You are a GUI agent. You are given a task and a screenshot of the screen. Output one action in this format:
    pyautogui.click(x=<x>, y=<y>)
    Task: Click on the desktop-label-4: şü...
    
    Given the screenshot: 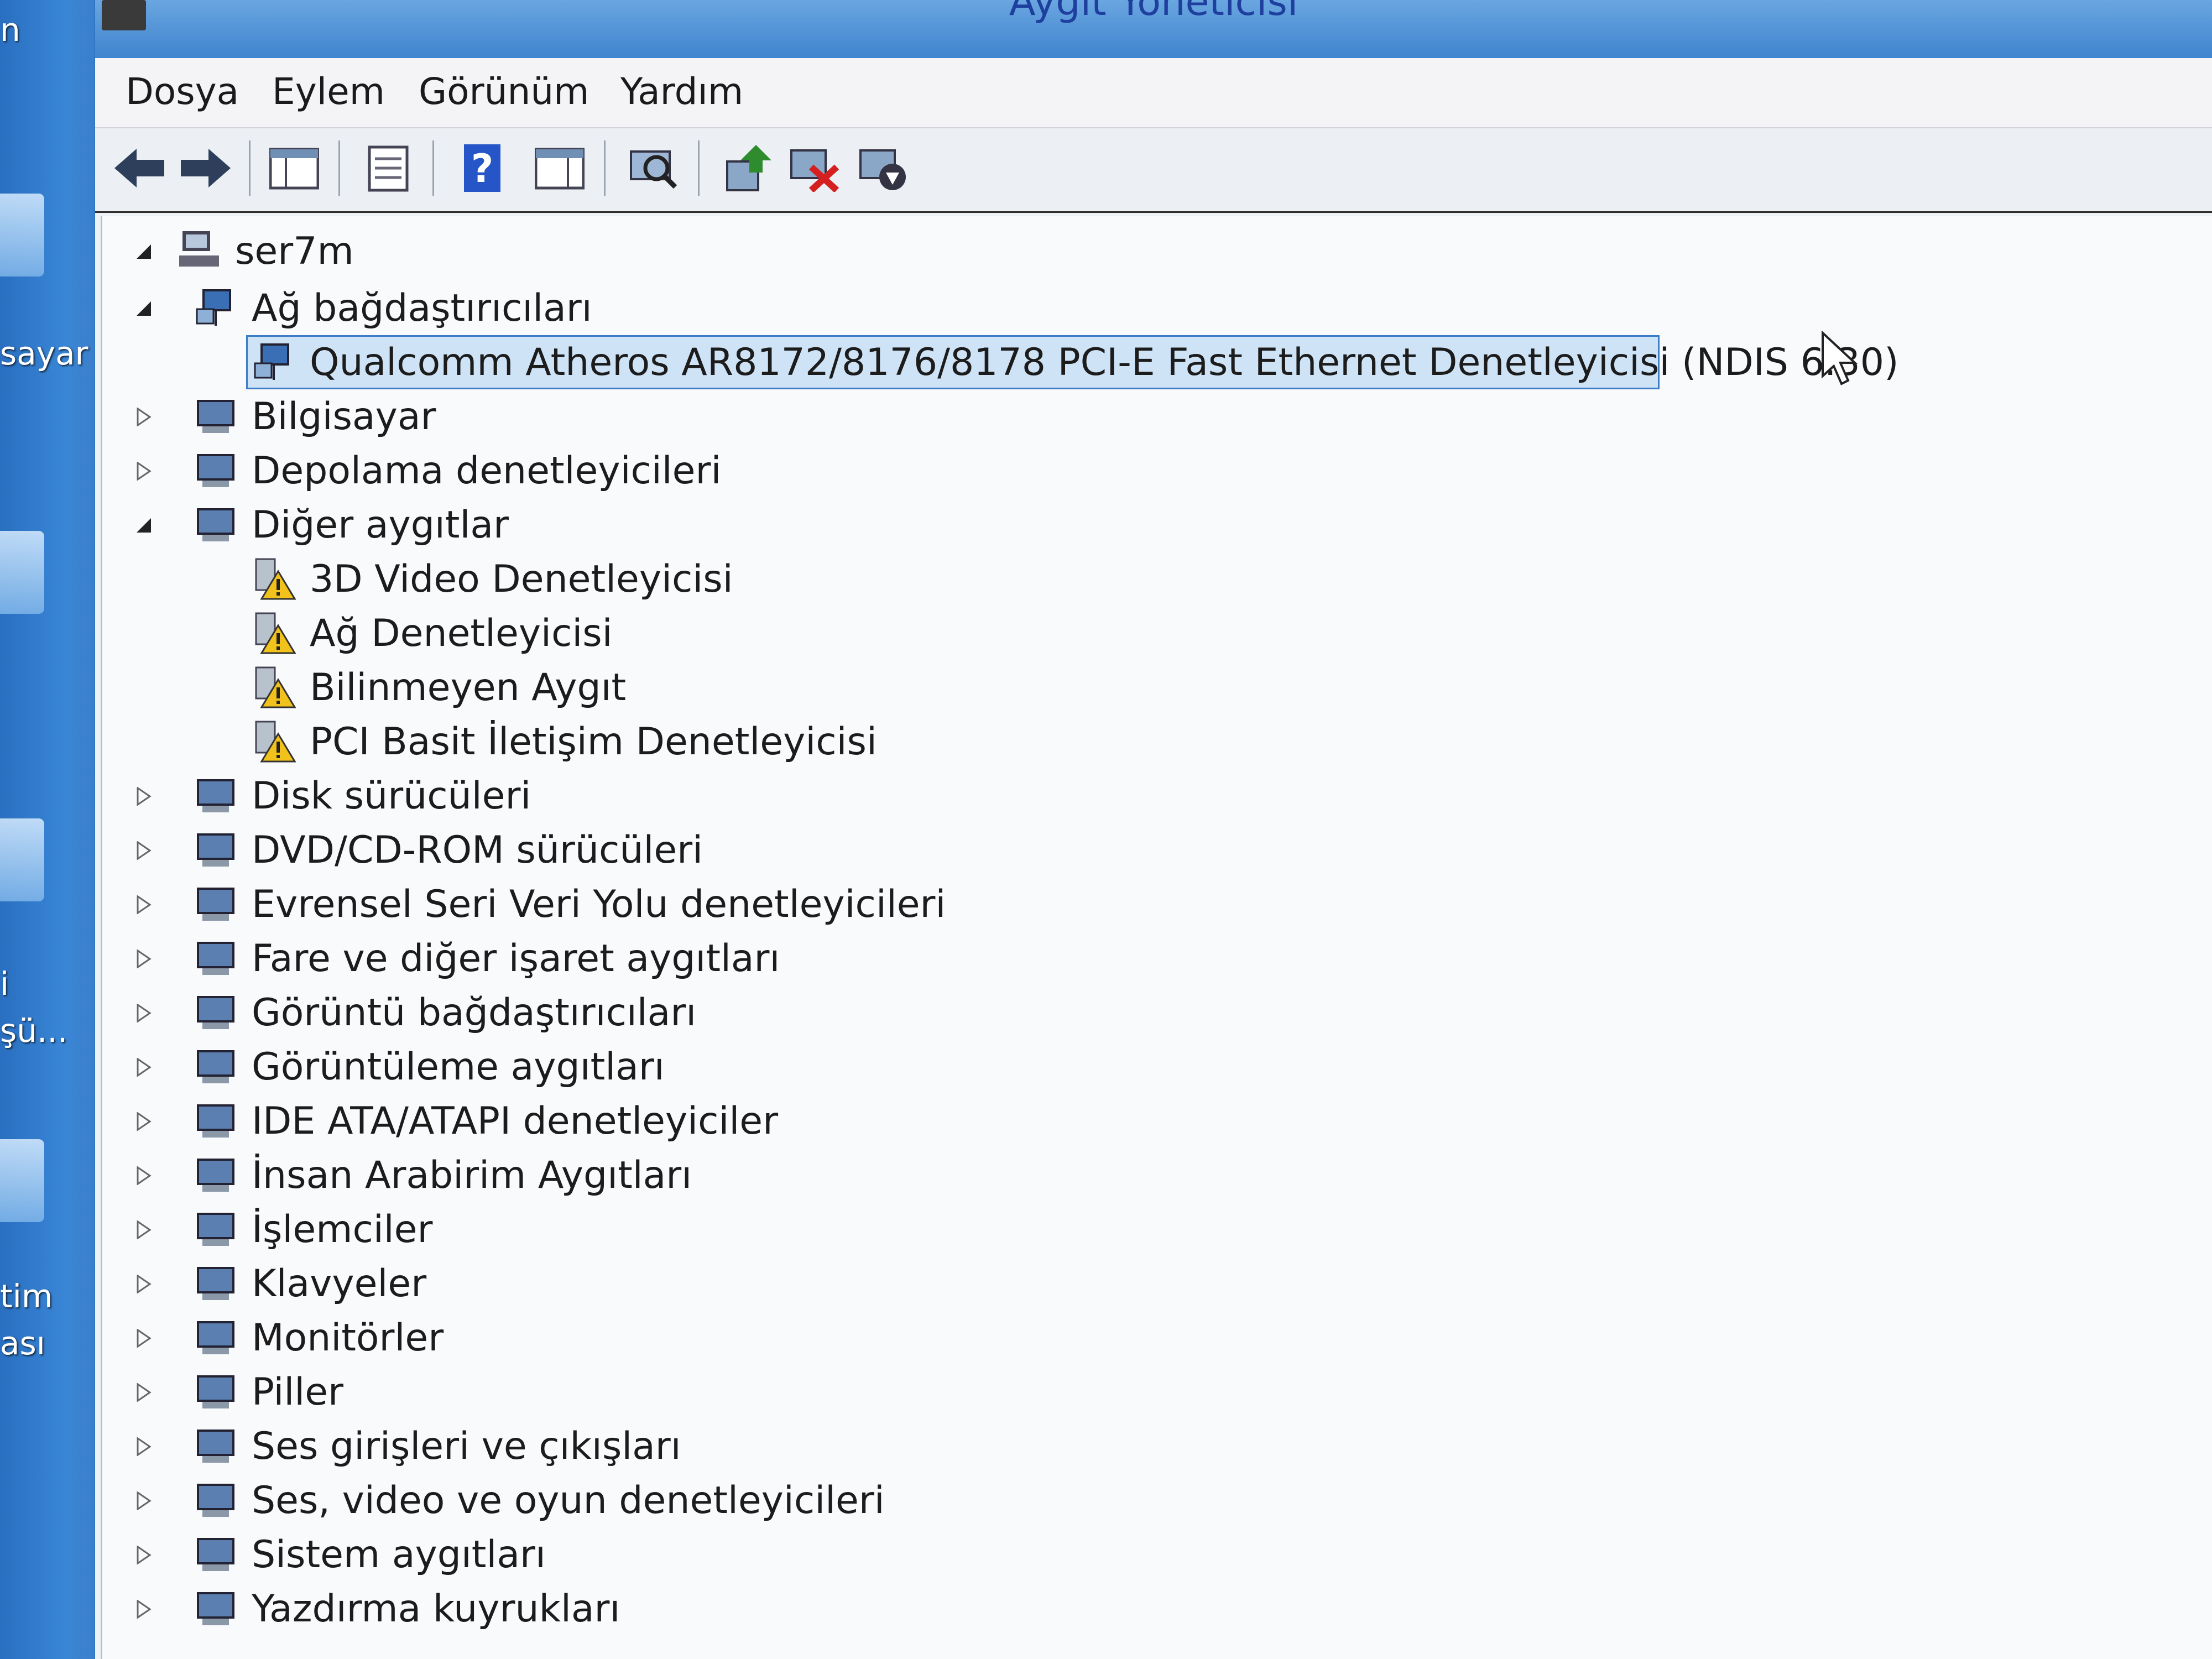 What is the action you would take?
    pyautogui.click(x=33, y=1031)
    